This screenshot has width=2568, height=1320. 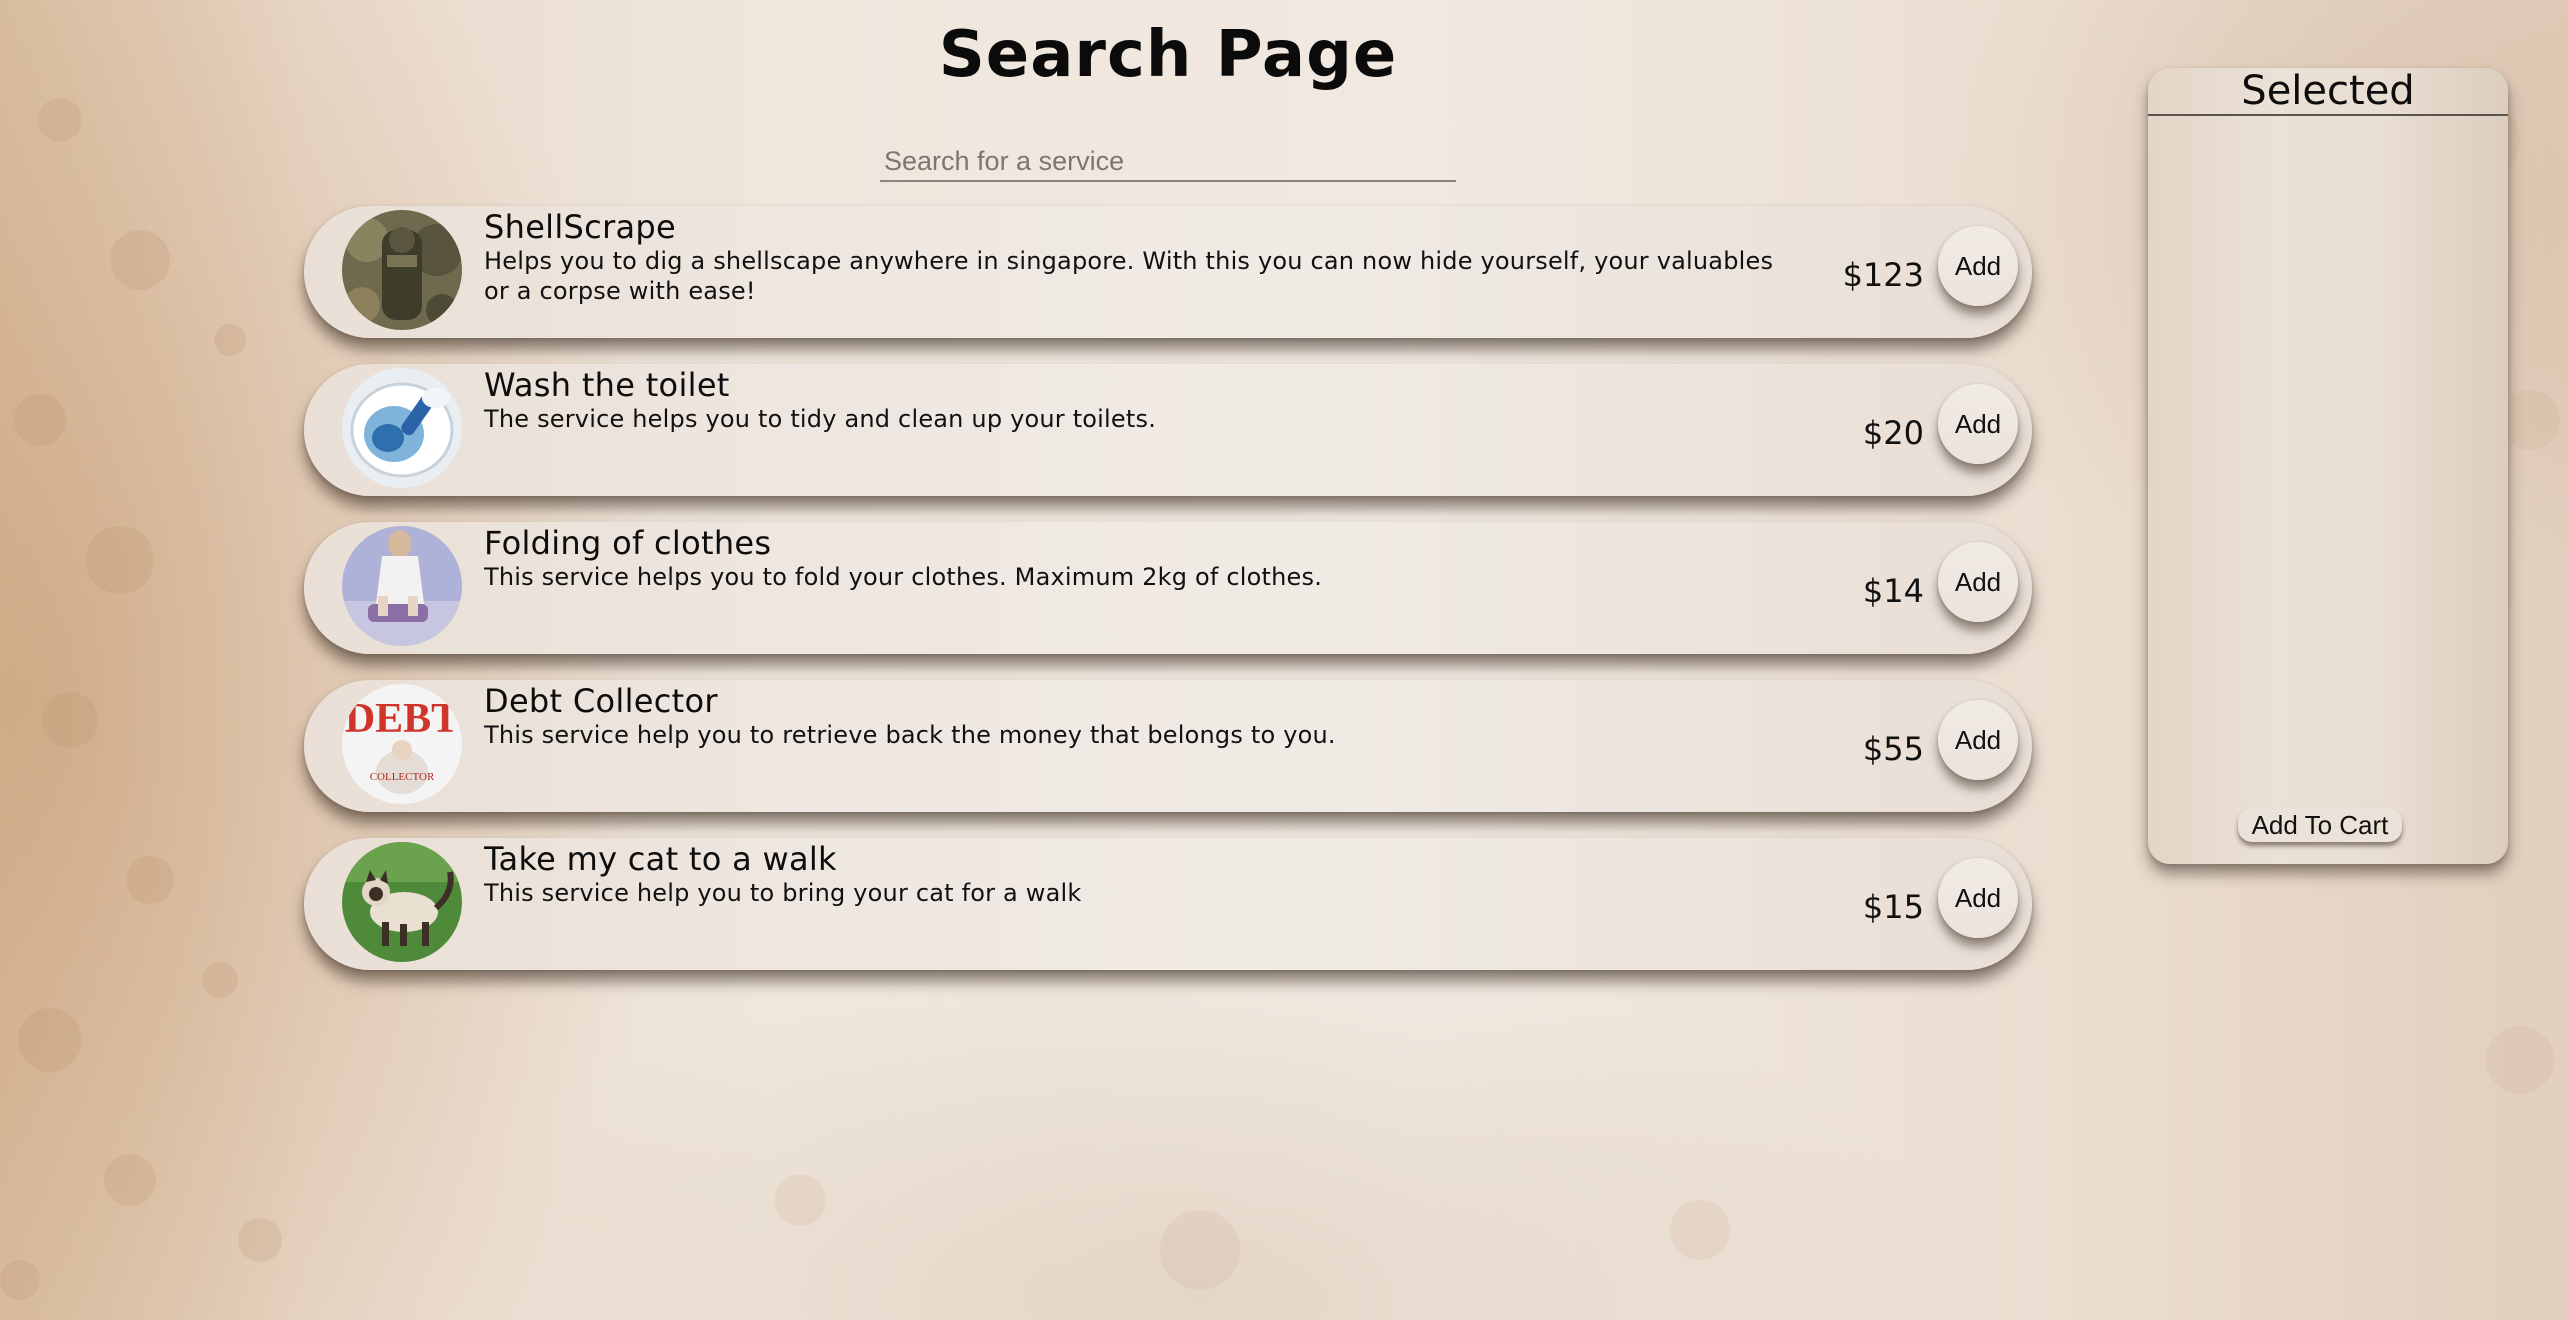 I want to click on service-title: ShellScrape, so click(x=580, y=227).